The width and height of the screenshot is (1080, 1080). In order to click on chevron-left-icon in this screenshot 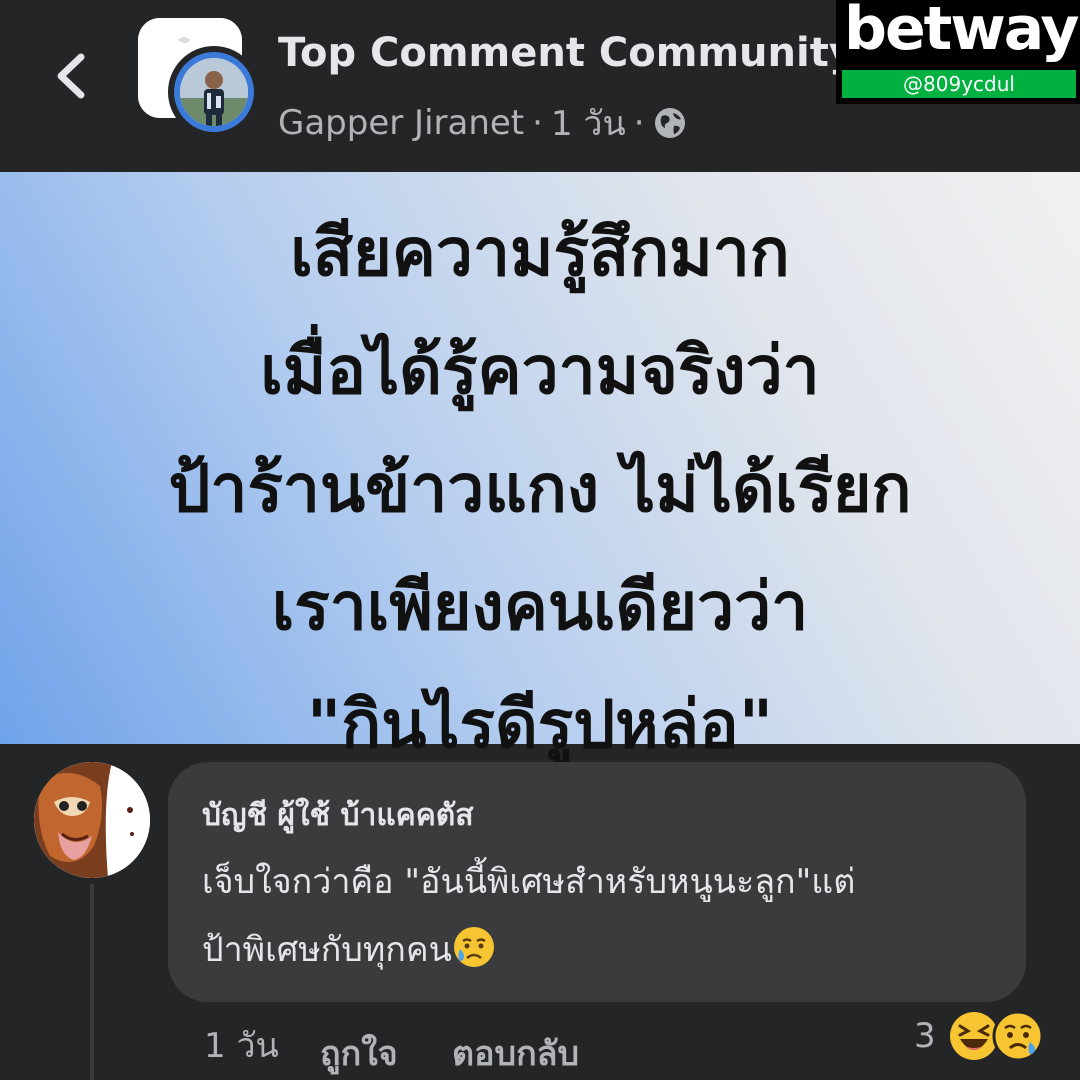, I will do `click(71, 76)`.